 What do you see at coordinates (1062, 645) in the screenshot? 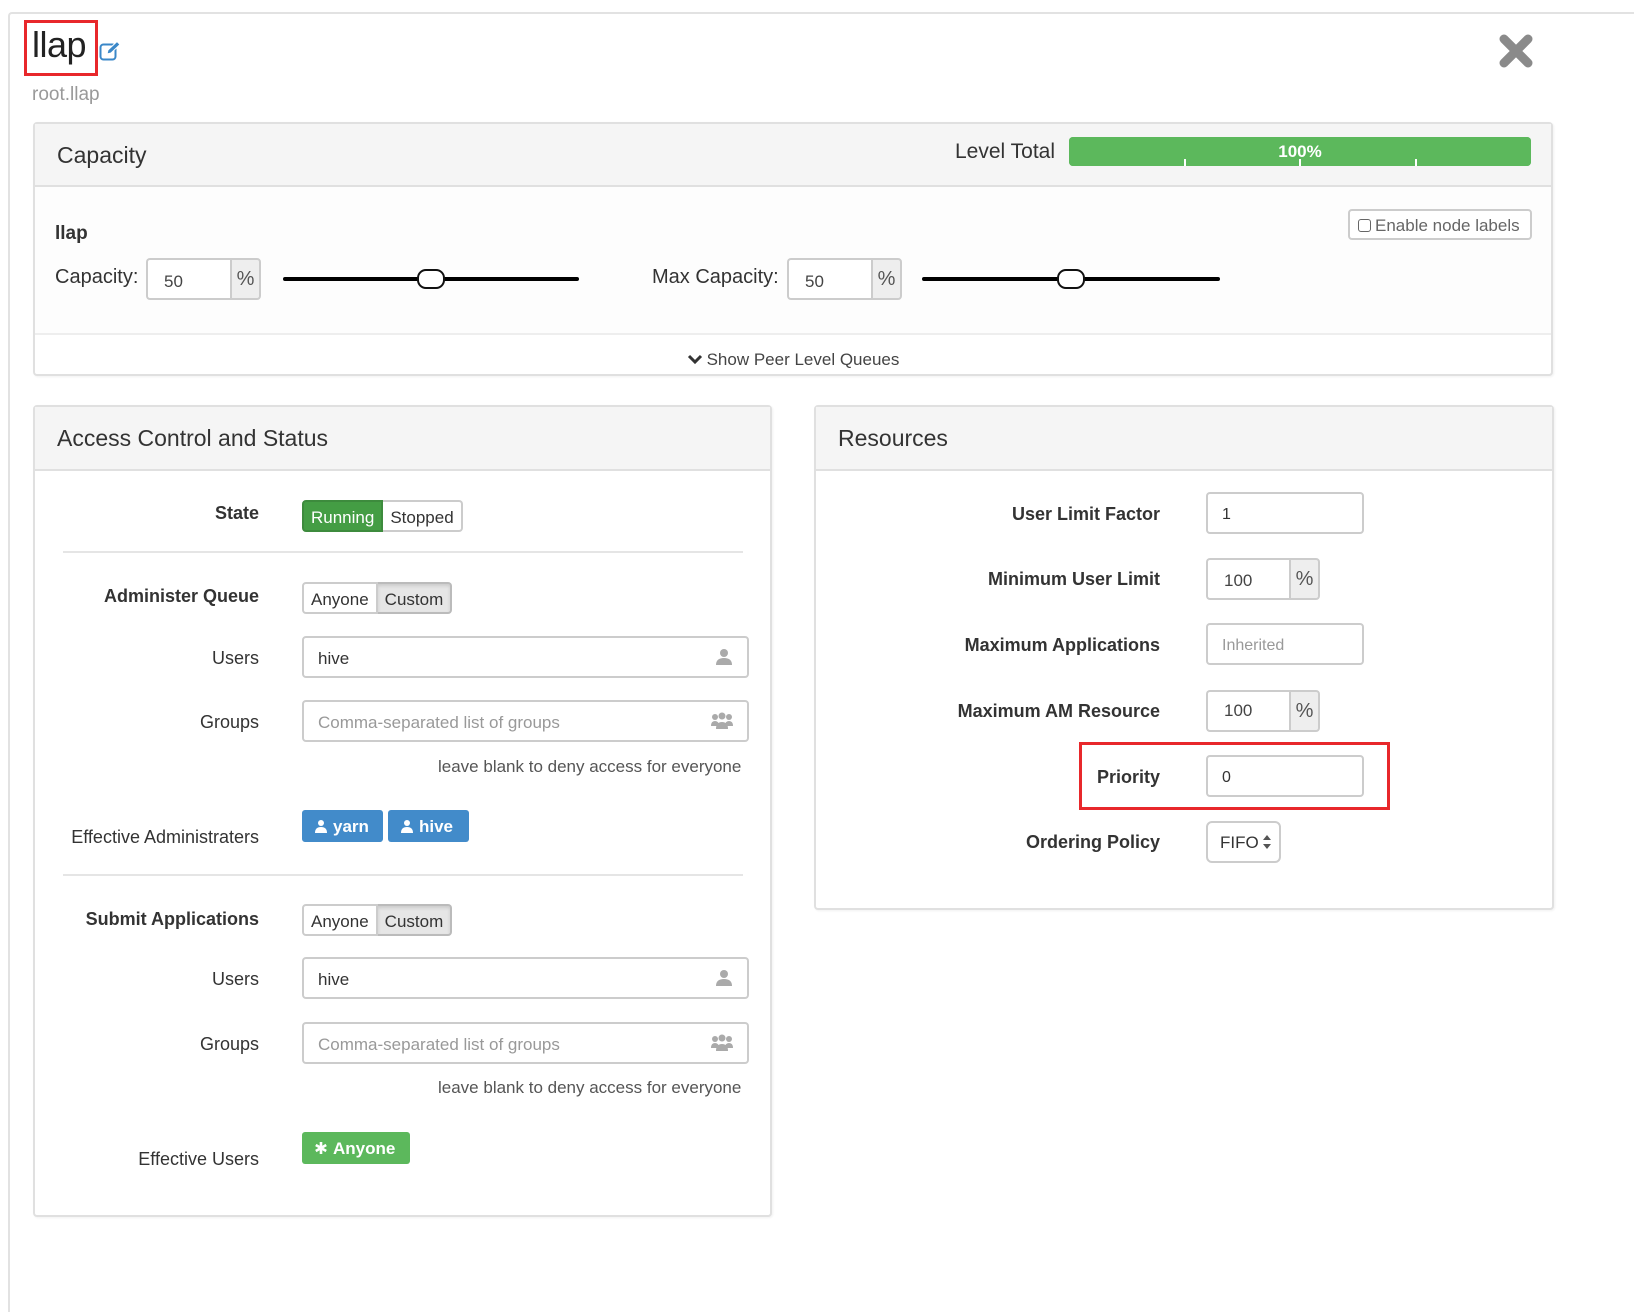
I see `maximum-applications-label: Maximum Applications` at bounding box center [1062, 645].